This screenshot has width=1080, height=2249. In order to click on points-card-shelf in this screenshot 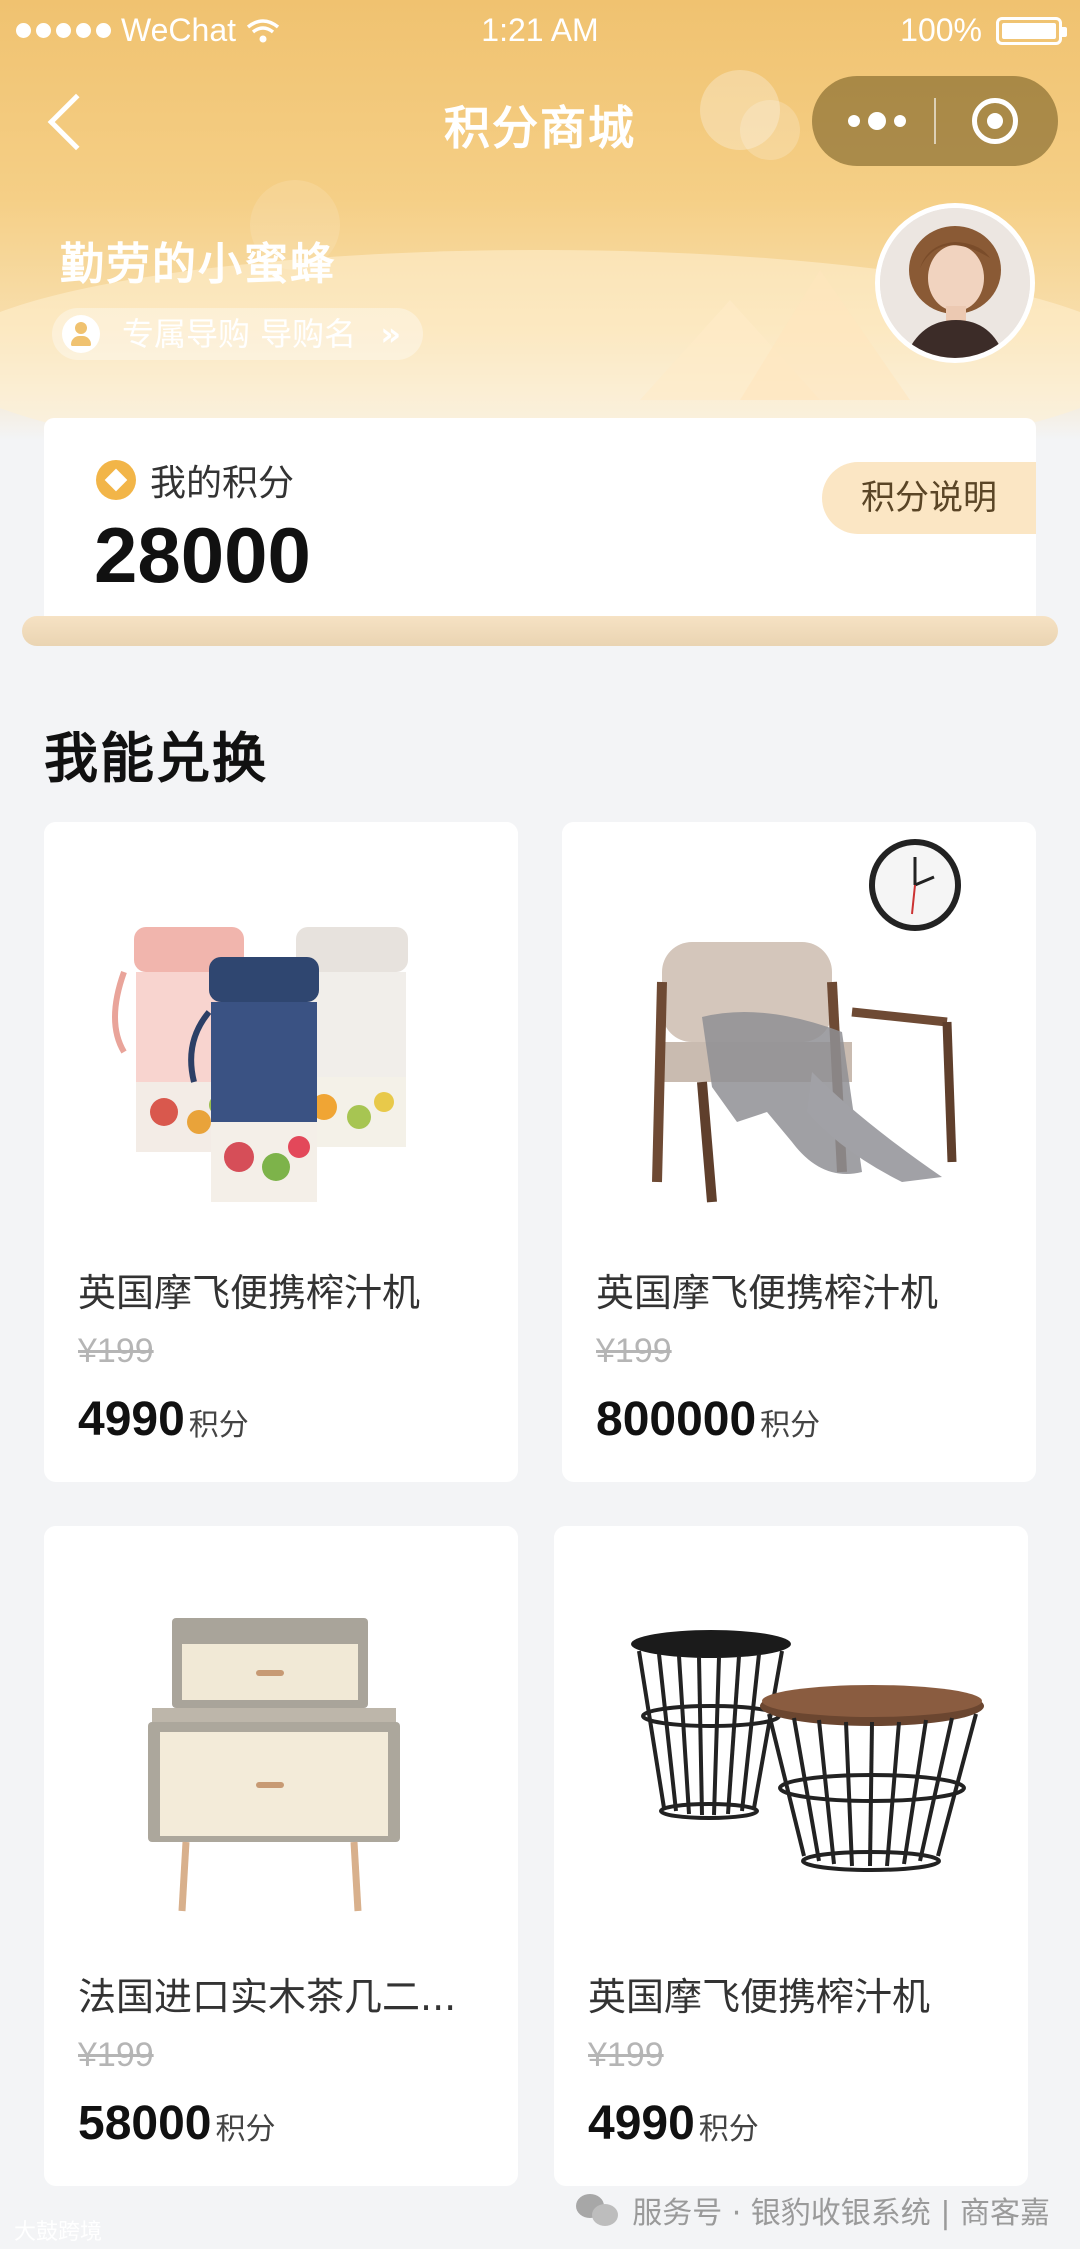, I will do `click(540, 631)`.